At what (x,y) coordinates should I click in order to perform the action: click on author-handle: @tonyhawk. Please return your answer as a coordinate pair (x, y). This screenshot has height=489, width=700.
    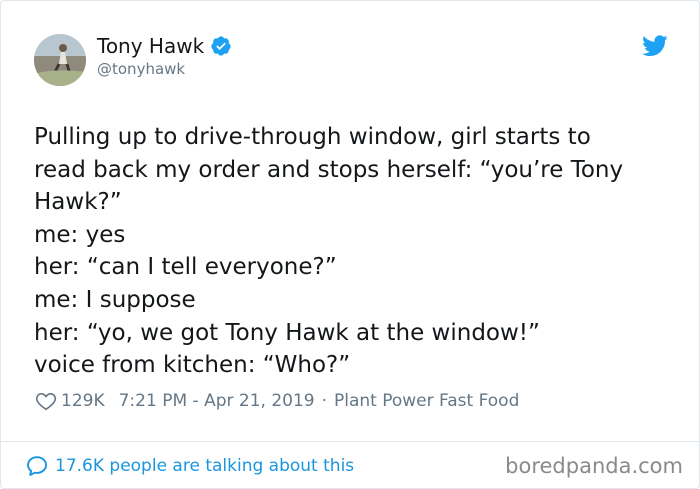
    Looking at the image, I should click on (141, 69).